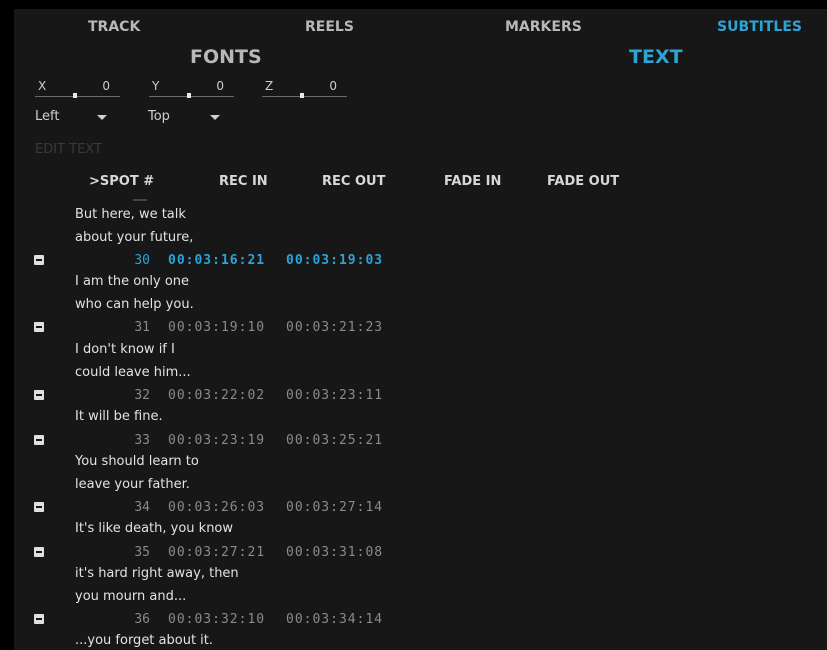  Describe the element at coordinates (220, 86) in the screenshot. I see `position-y-value: 0` at that location.